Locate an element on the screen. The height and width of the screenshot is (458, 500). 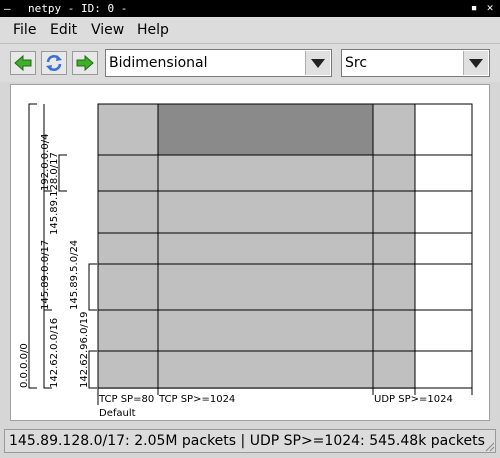
menu-bar: File Edit View Help is located at coordinates (250, 30).